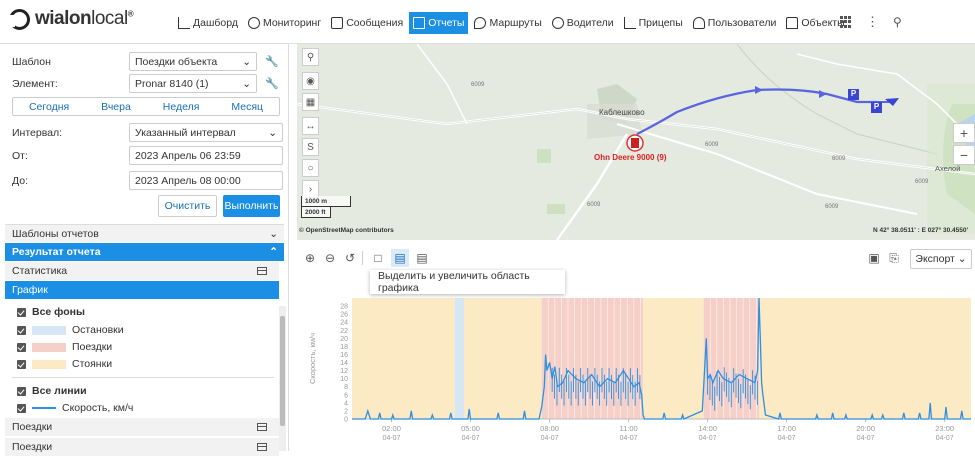 This screenshot has height=456, width=975. I want to click on map-road-label-4: 6009, so click(922, 182).